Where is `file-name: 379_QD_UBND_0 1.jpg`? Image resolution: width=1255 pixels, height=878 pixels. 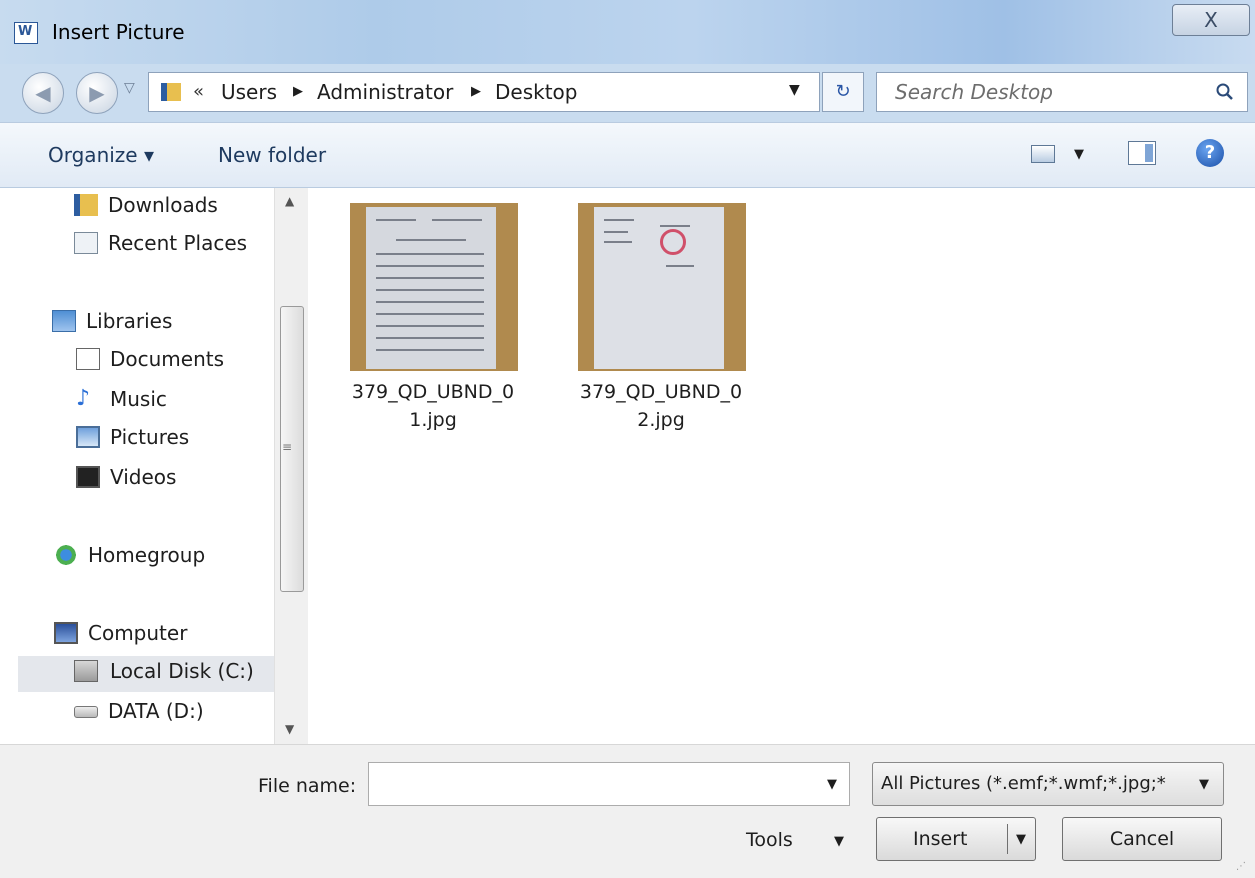
file-name: 379_QD_UBND_0 1.jpg is located at coordinates (433, 406).